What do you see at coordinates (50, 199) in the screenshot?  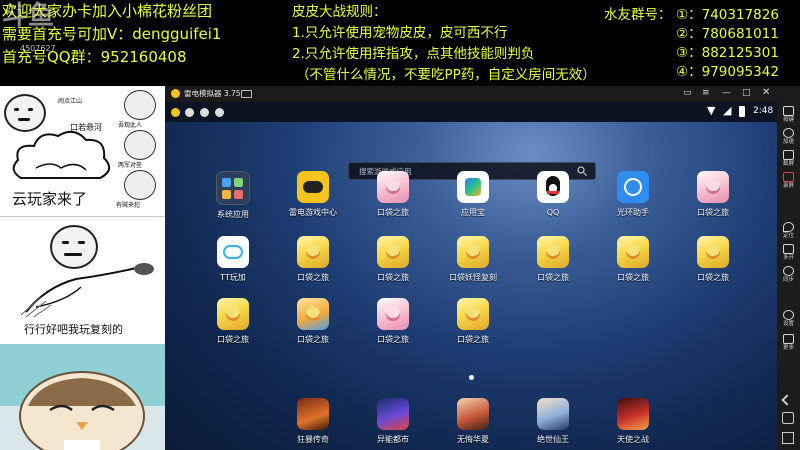 I see `meme-caption-top: 云玩家来了` at bounding box center [50, 199].